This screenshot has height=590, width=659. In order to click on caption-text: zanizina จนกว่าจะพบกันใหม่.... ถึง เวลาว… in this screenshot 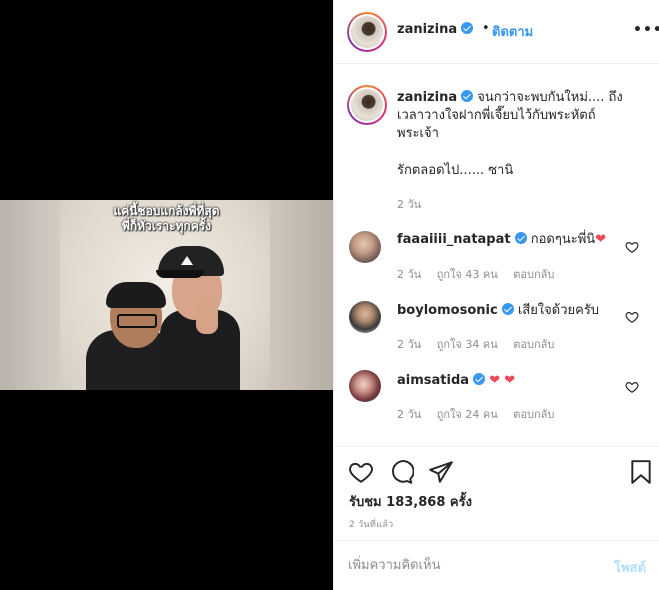, I will do `click(522, 116)`.